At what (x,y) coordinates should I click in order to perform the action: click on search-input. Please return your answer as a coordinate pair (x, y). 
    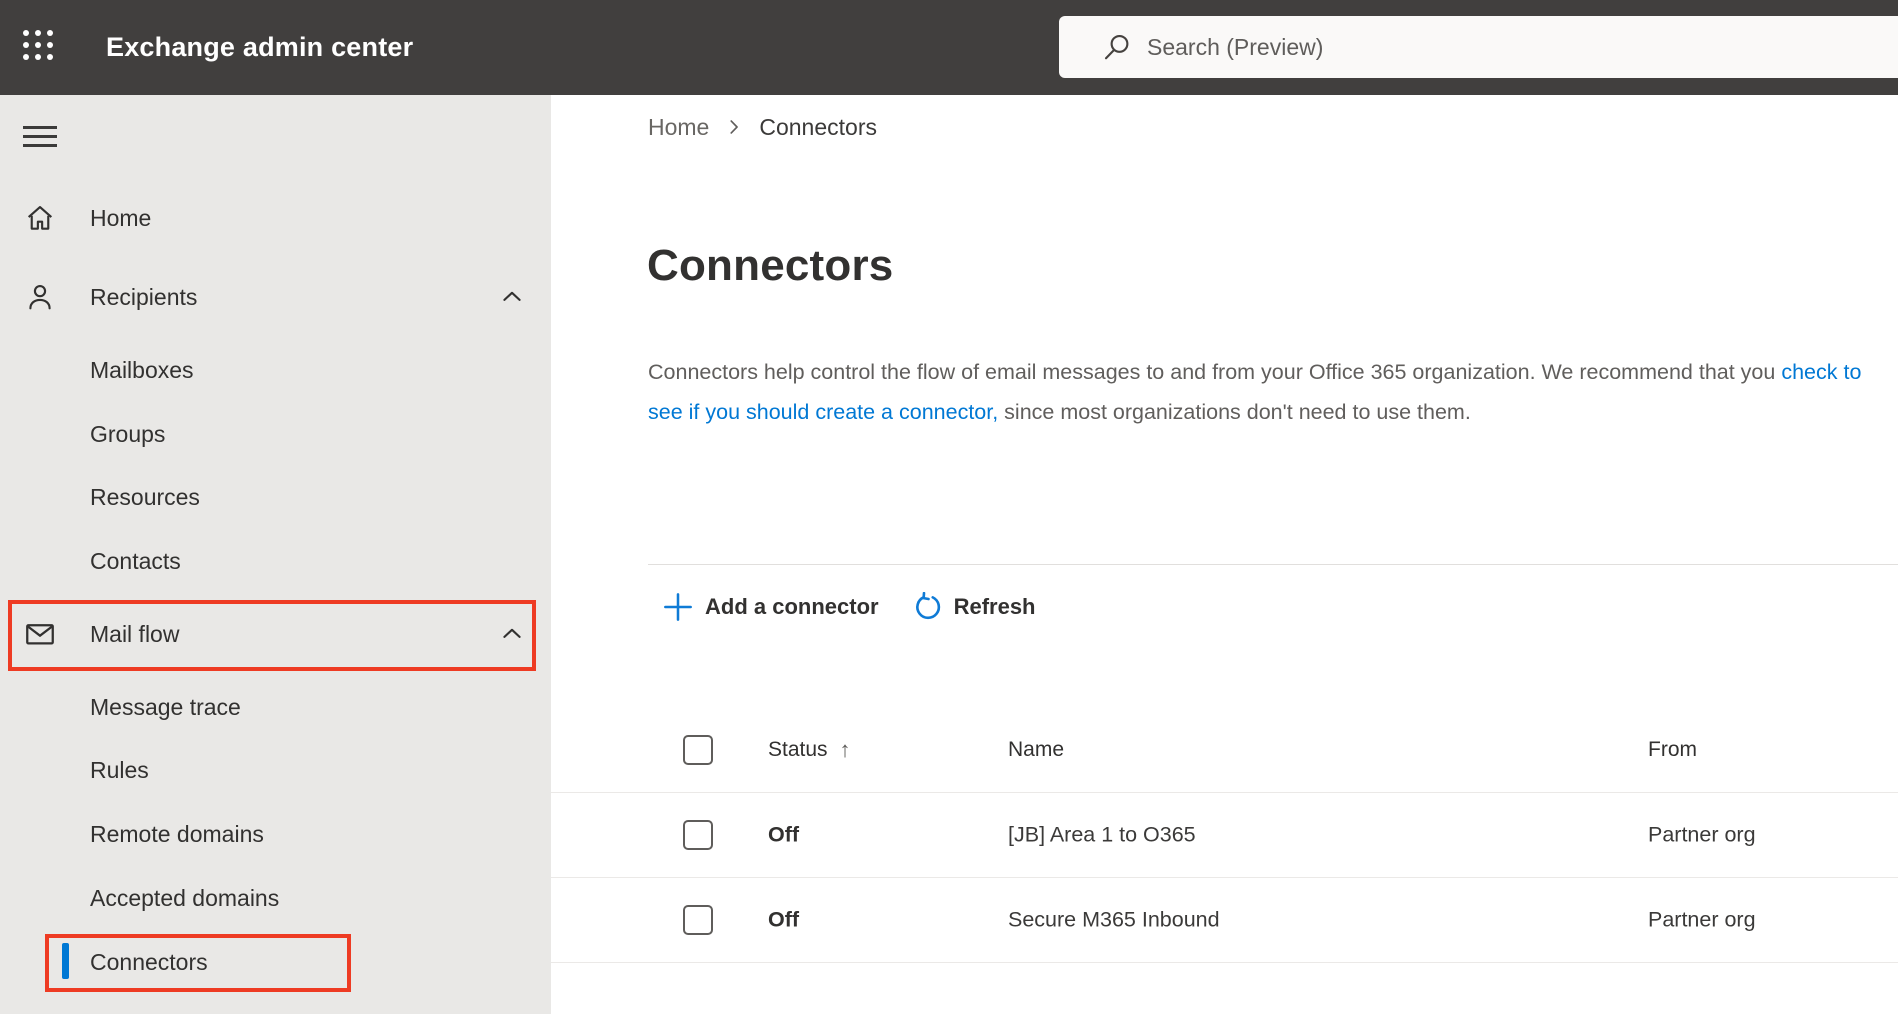
    Looking at the image, I should click on (1497, 47).